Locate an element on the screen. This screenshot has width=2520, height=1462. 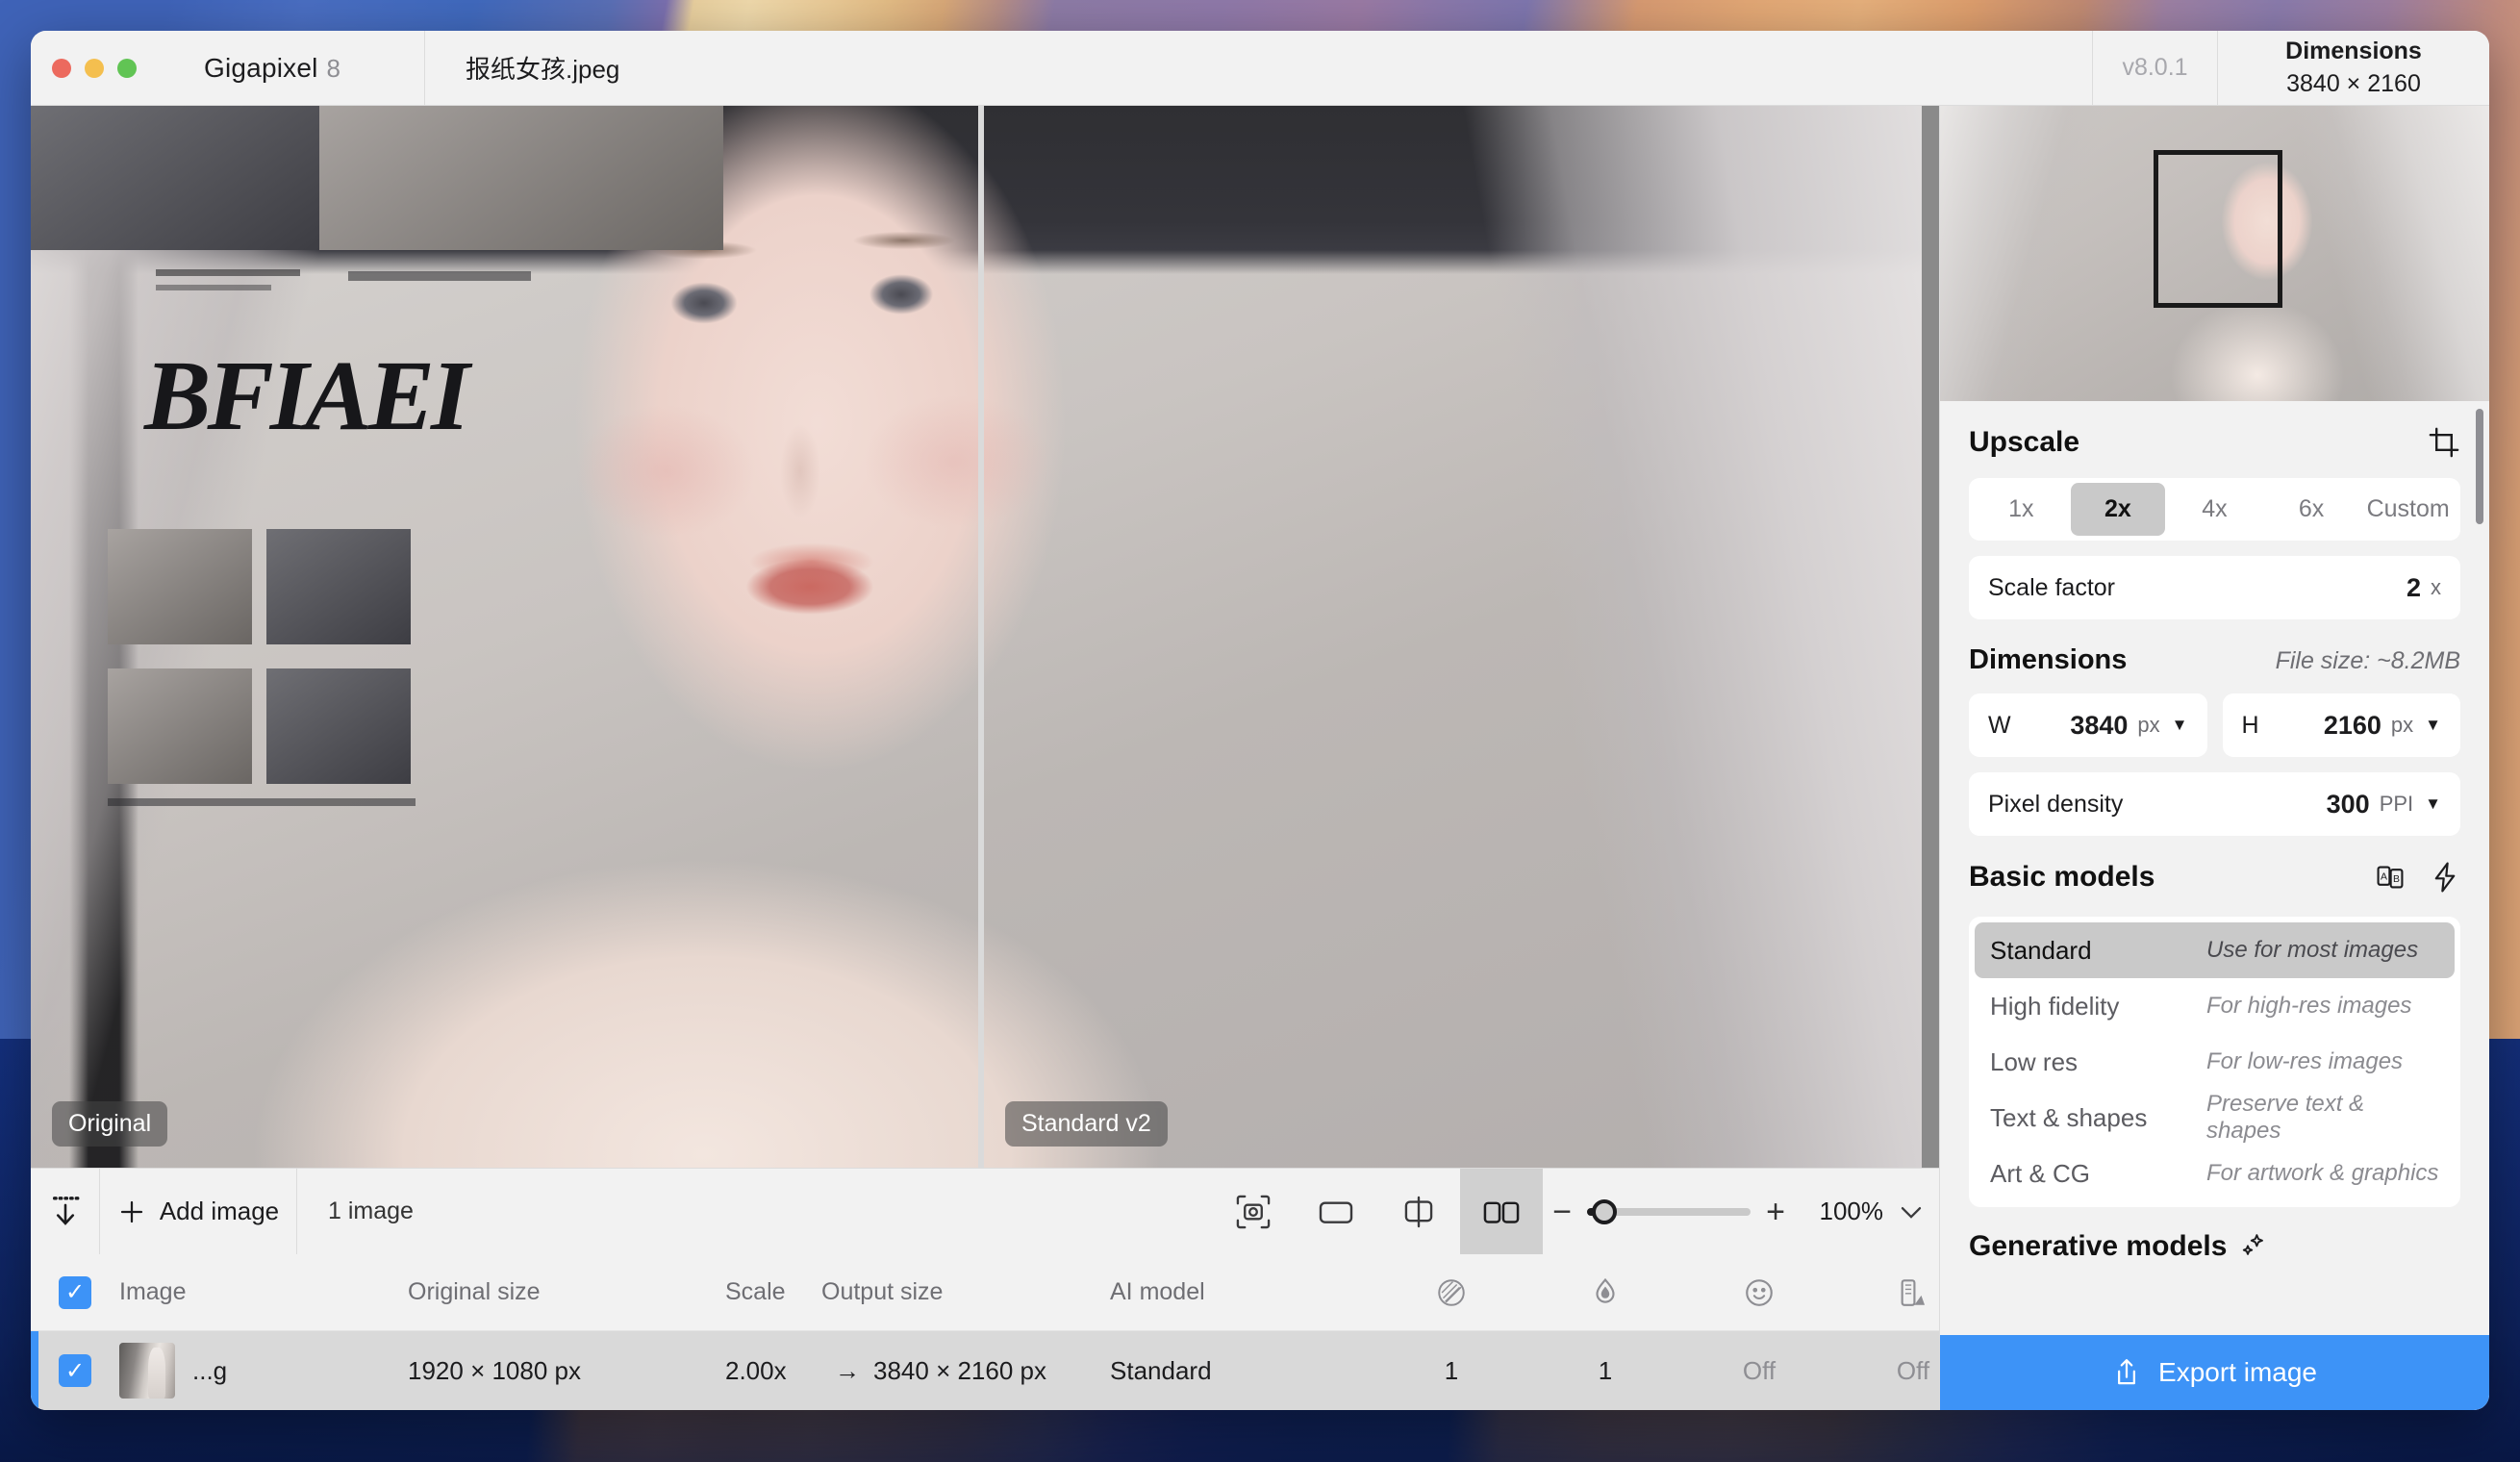
width-field: W 3840 px ▼ is located at coordinates (2088, 725).